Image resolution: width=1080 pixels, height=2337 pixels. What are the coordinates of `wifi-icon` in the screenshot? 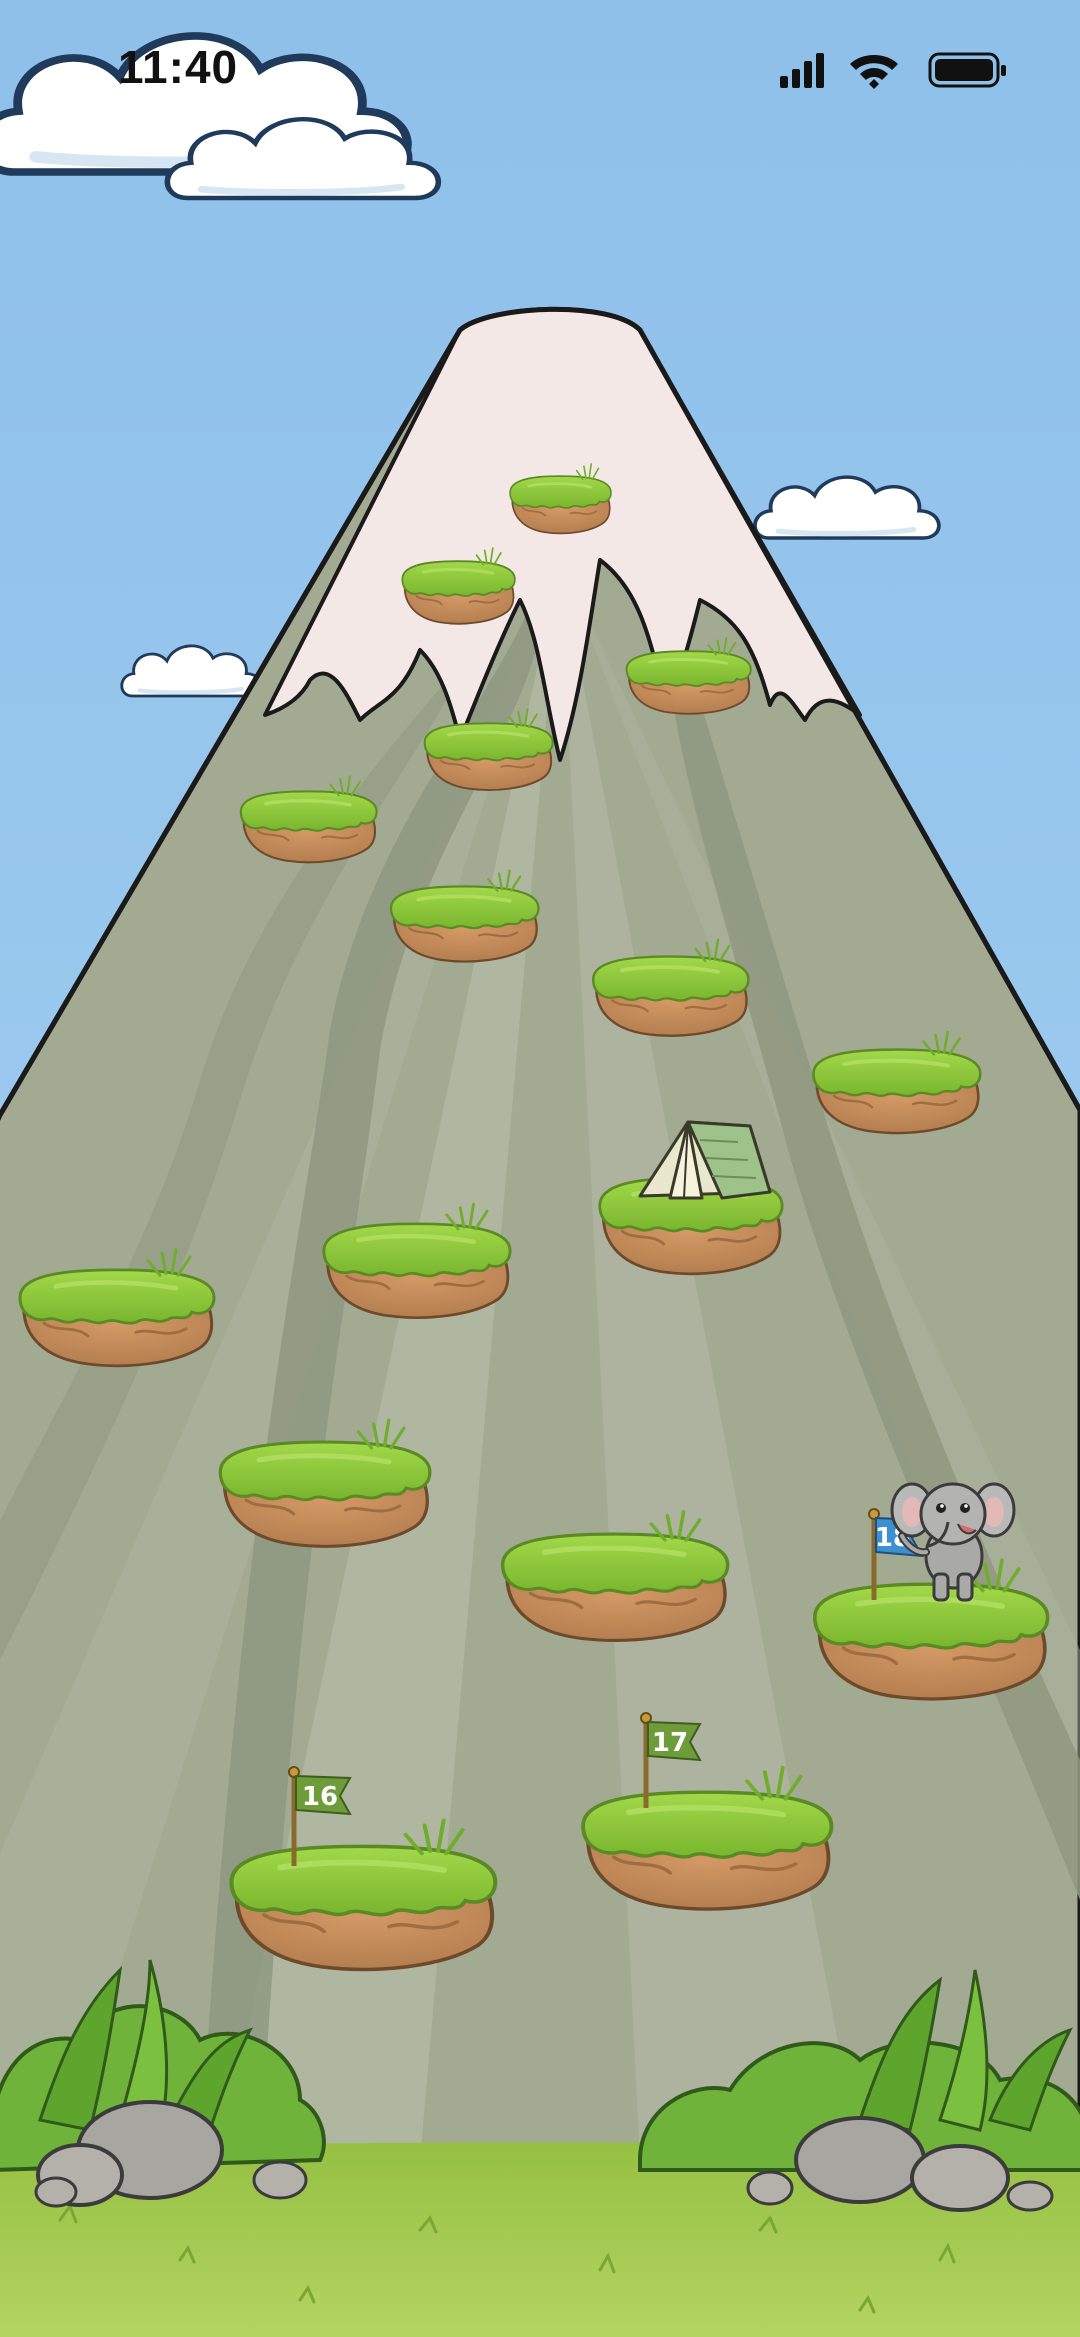 It's located at (874, 72).